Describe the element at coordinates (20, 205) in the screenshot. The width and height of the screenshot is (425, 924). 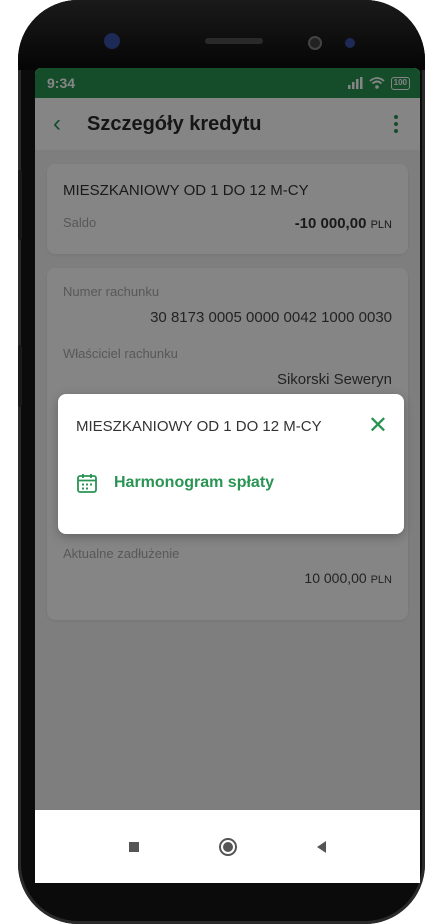
I see `volume-button` at that location.